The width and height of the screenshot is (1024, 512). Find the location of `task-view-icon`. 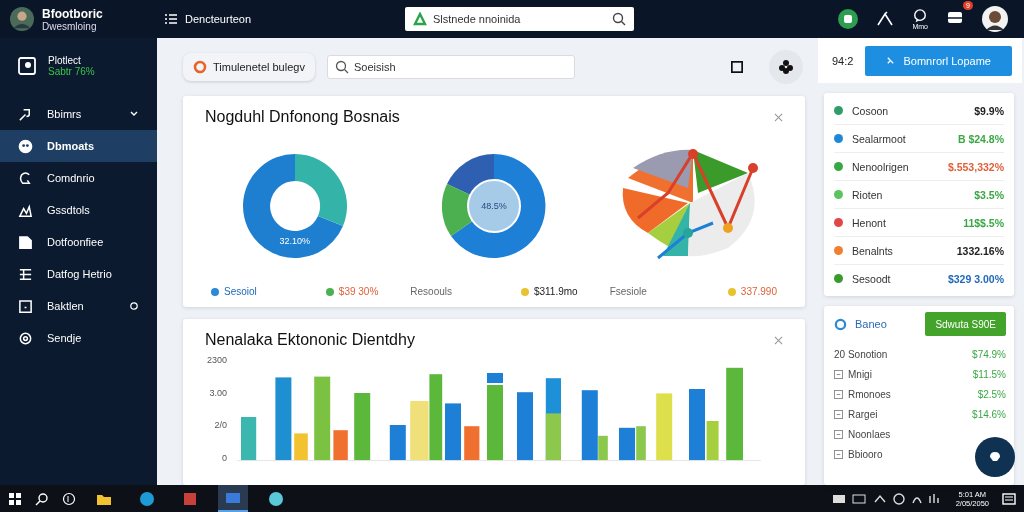

task-view-icon is located at coordinates (69, 498).